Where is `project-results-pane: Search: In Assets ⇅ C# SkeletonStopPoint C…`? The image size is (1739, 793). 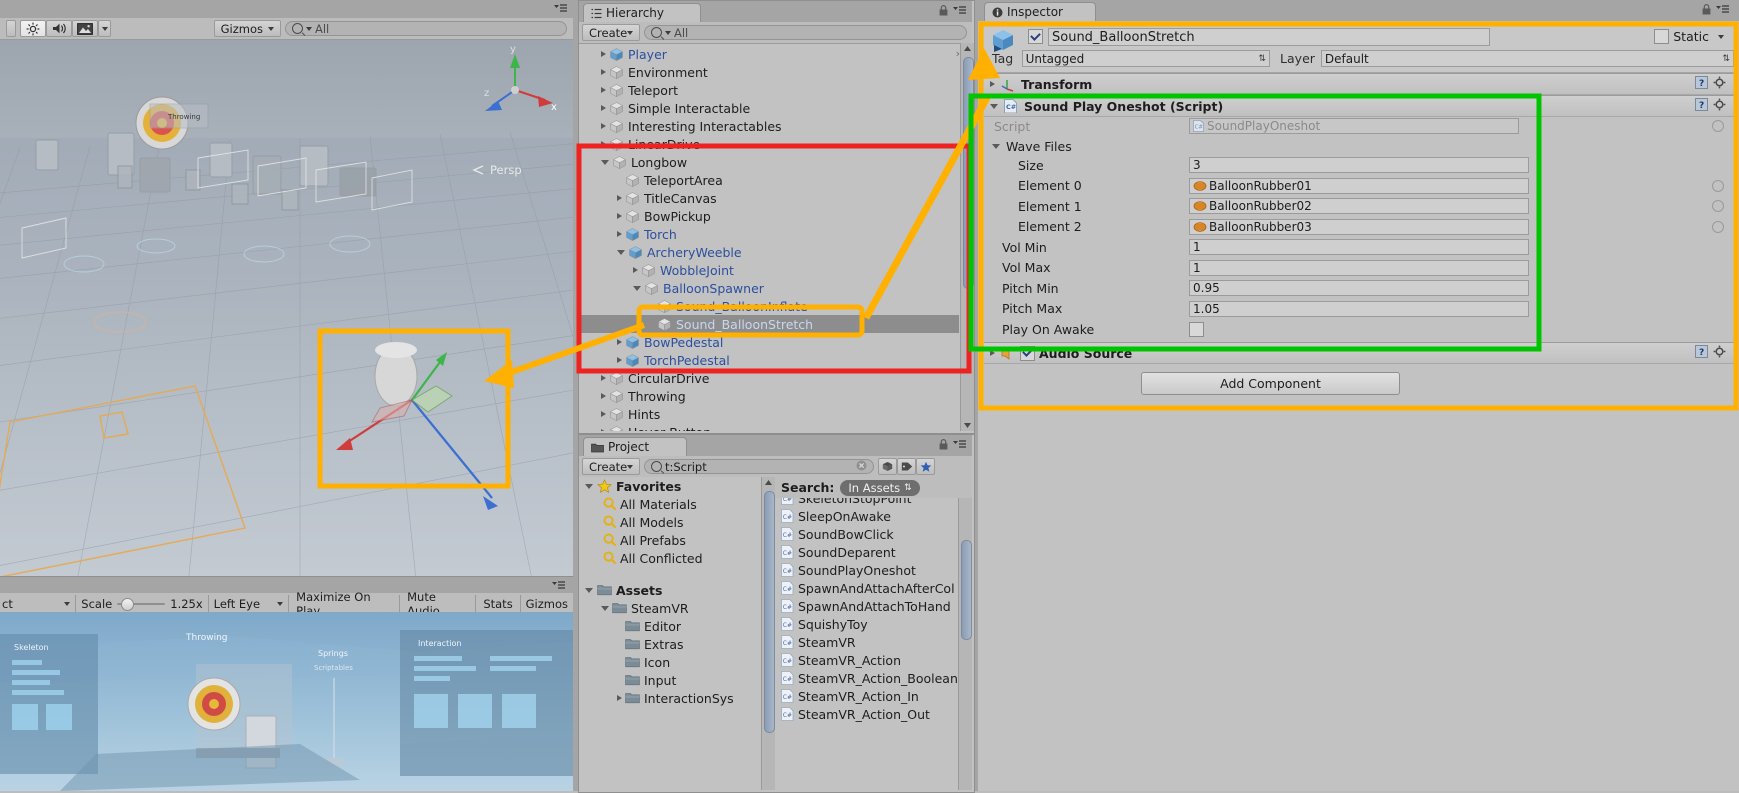
project-results-pane: Search: In Assets ⇅ C# SkeletonStopPoint C… is located at coordinates (873, 633).